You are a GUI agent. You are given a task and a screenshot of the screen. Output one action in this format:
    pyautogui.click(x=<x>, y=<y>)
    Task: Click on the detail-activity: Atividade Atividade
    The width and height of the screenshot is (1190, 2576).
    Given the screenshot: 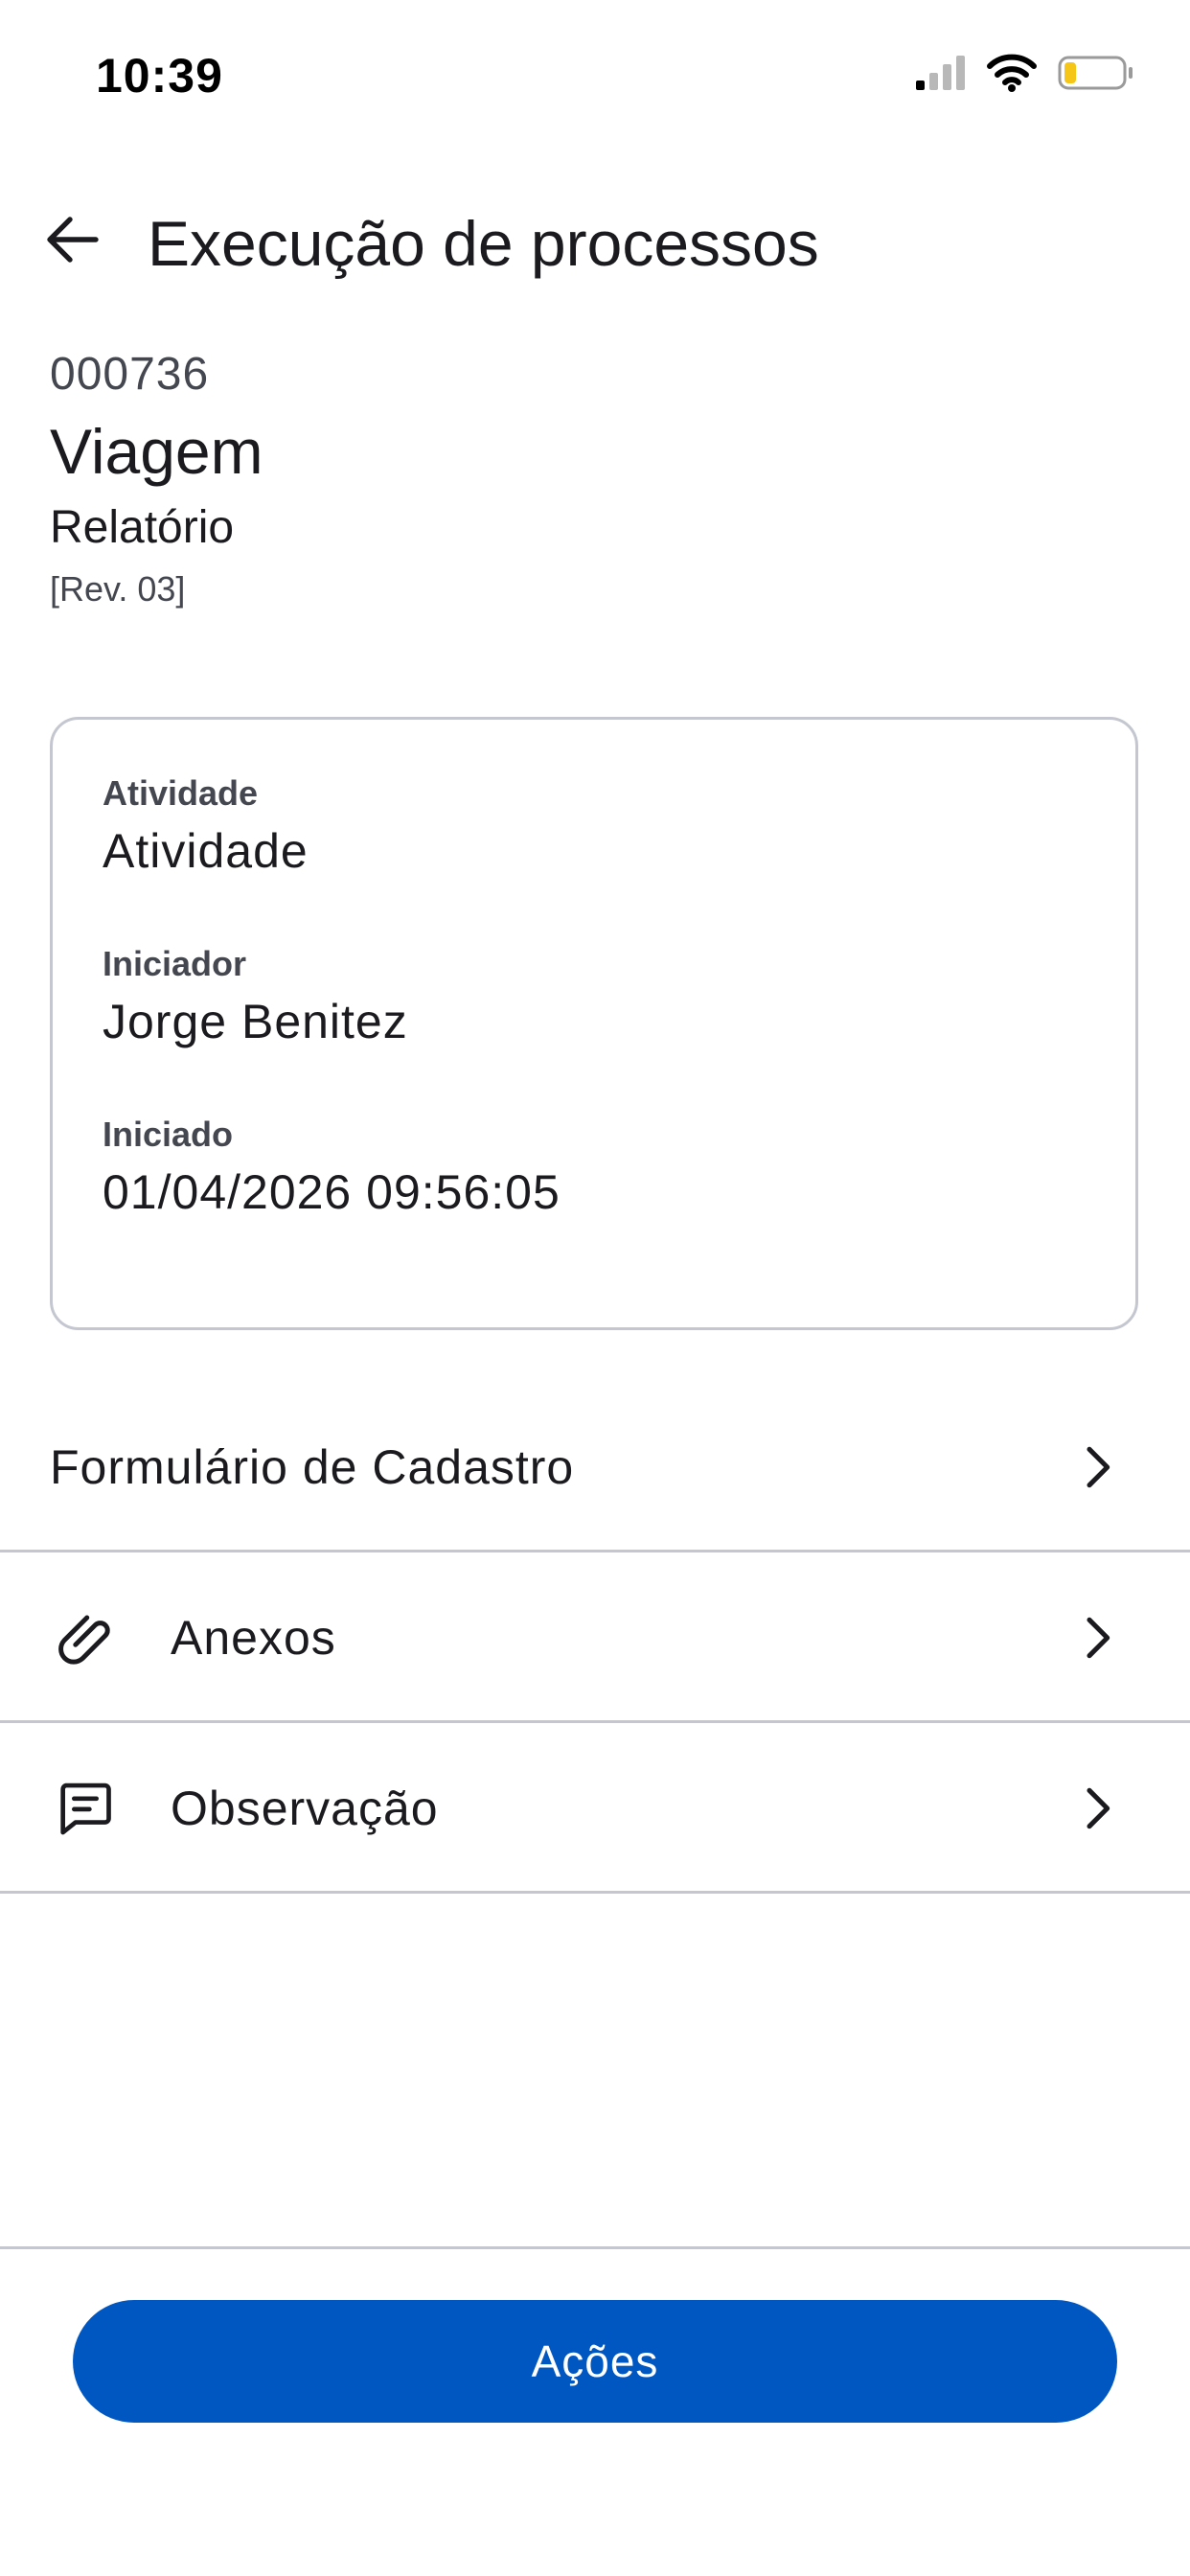 What is the action you would take?
    pyautogui.click(x=206, y=828)
    